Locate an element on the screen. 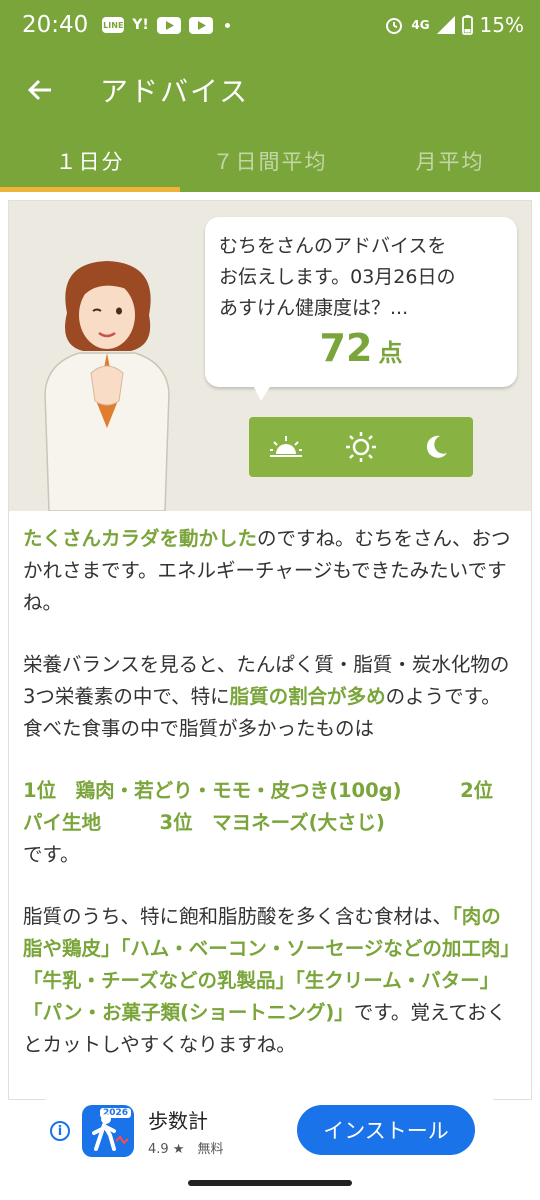 The height and width of the screenshot is (1200, 540). sun-icon is located at coordinates (360, 447).